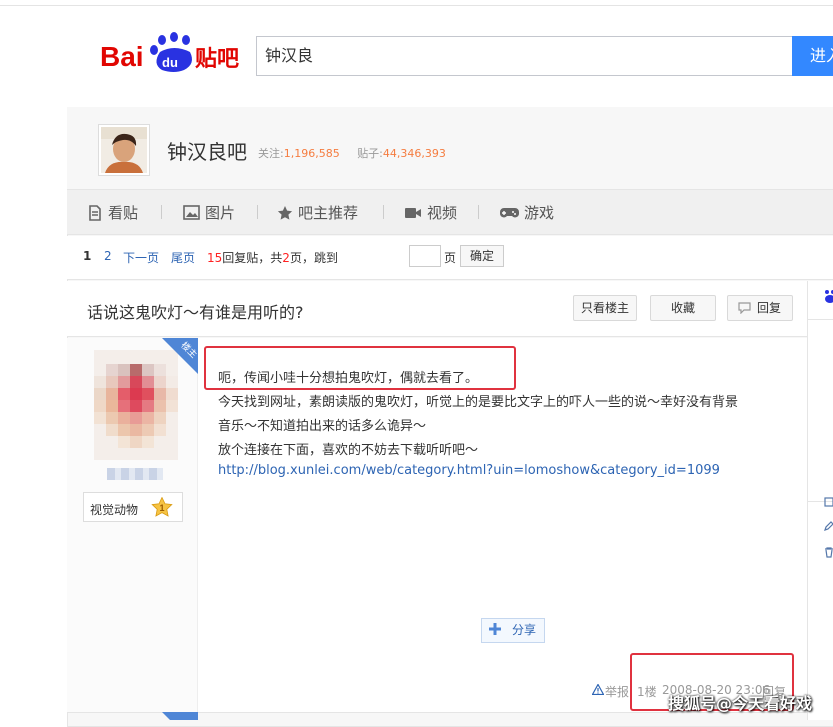 This screenshot has height=727, width=833. I want to click on document-icon, so click(95, 212).